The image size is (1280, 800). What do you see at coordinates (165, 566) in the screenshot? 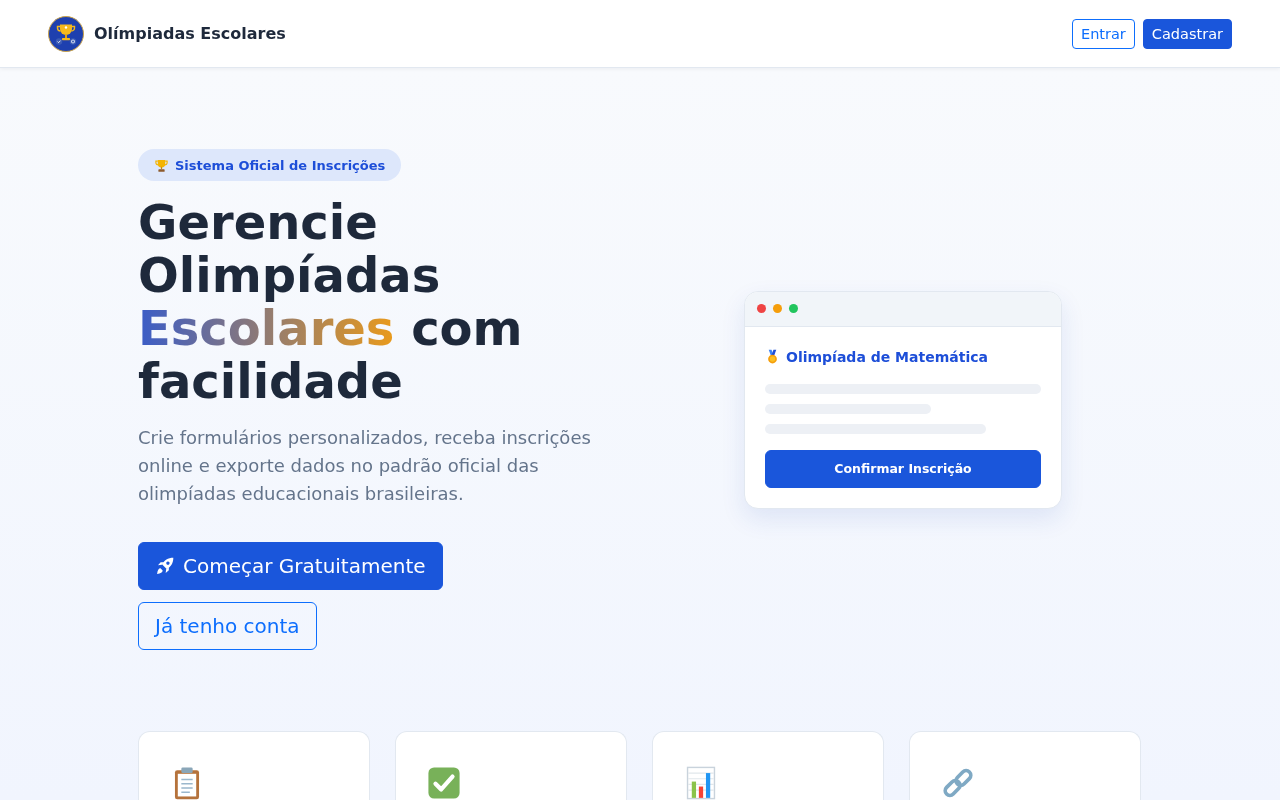
I see `rocket-icon` at bounding box center [165, 566].